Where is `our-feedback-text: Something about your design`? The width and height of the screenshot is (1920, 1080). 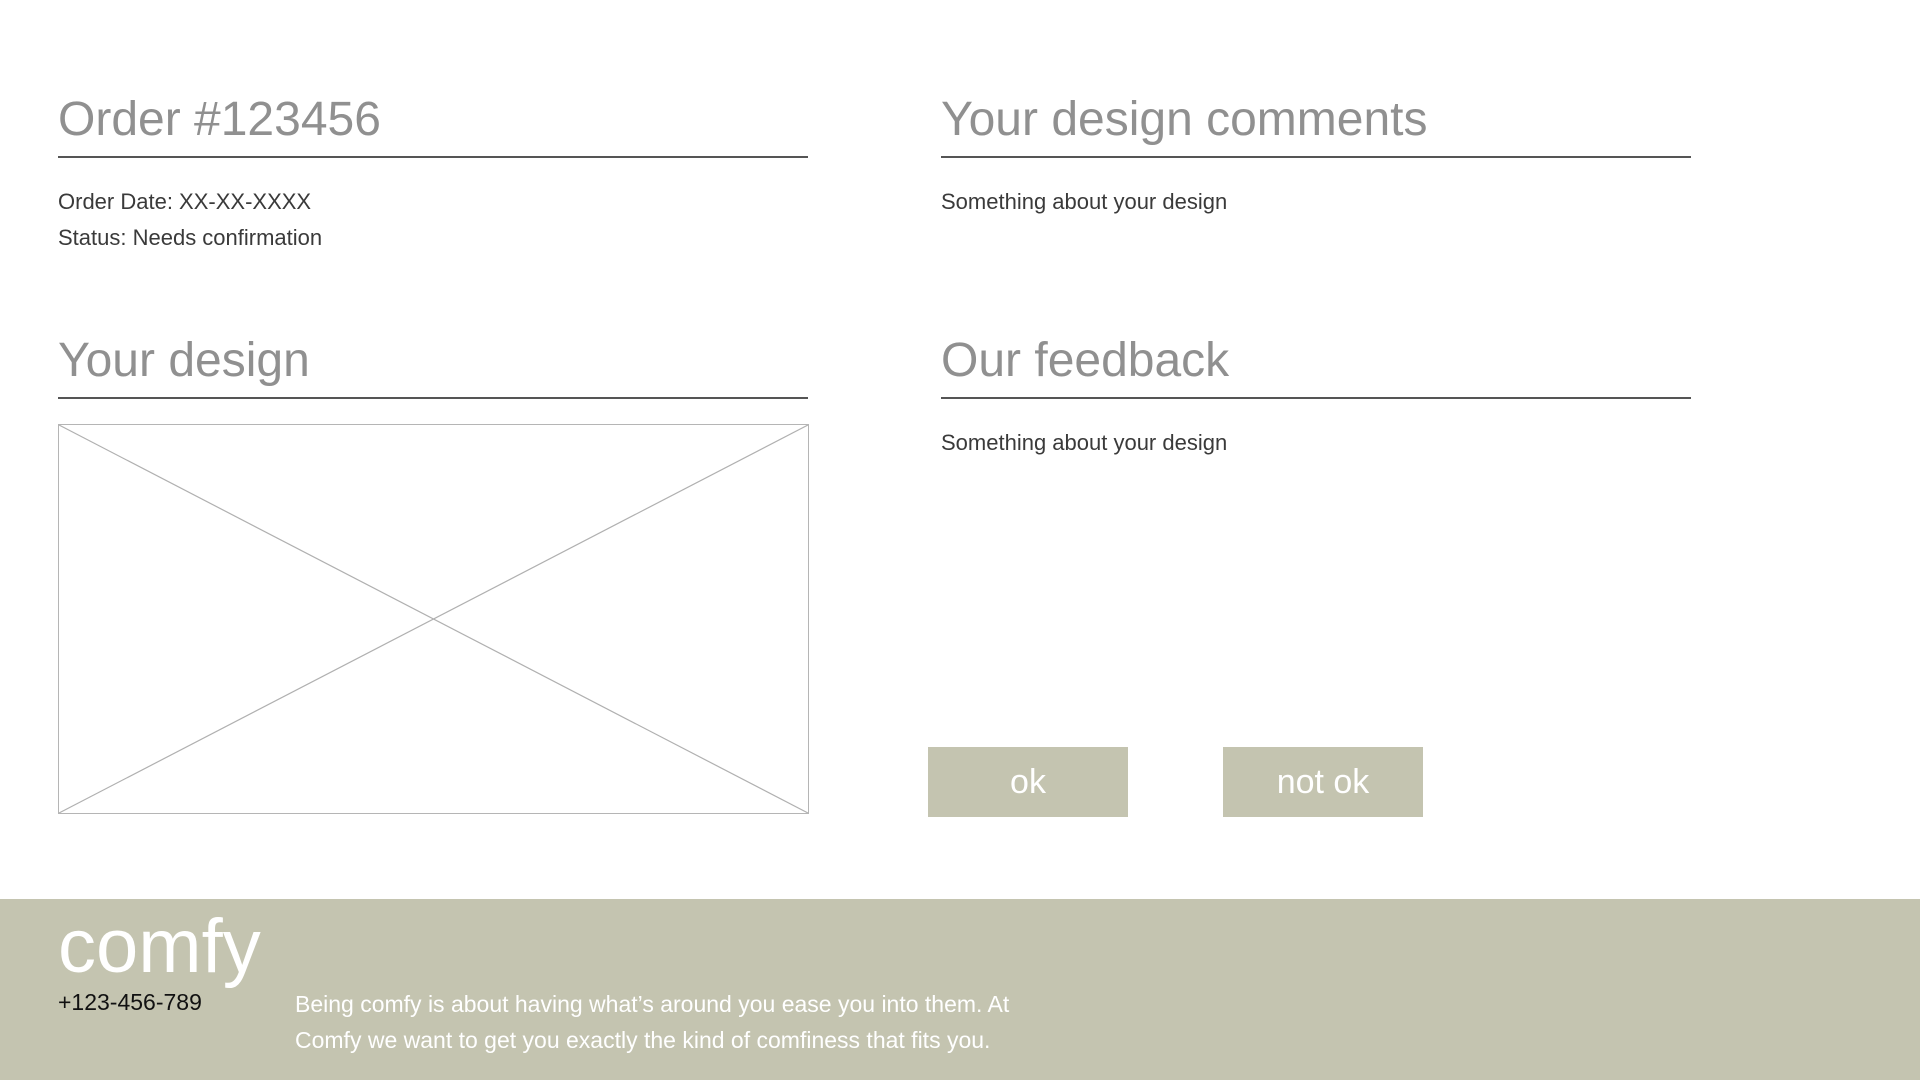 our-feedback-text: Something about your design is located at coordinates (1084, 442).